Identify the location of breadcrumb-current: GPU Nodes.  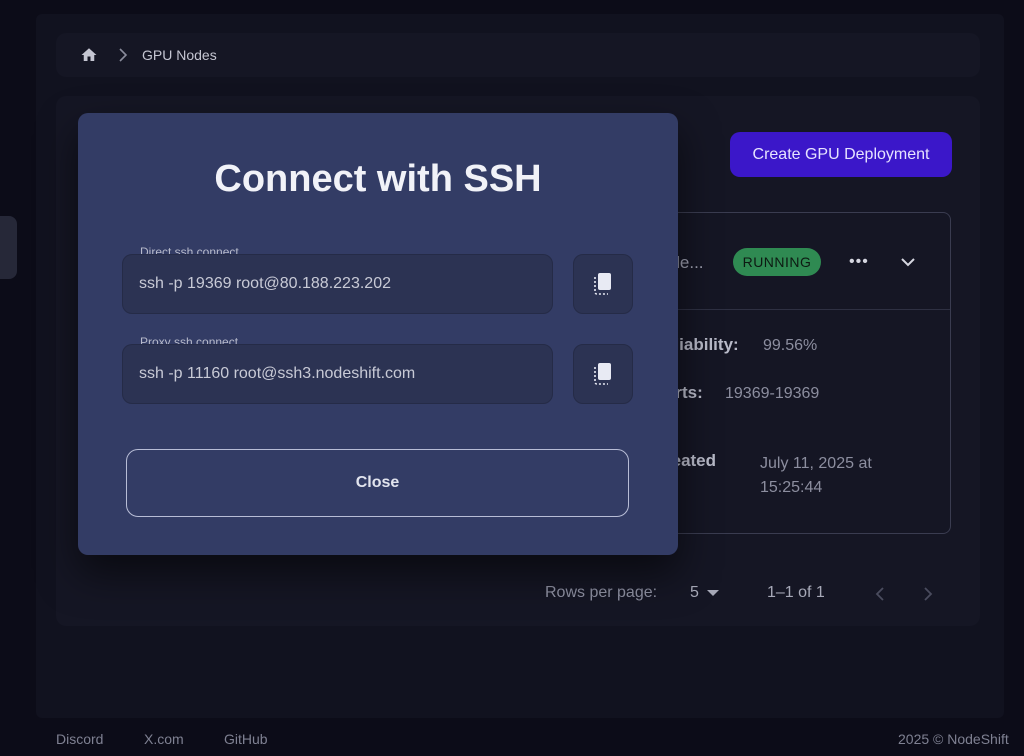
(179, 55).